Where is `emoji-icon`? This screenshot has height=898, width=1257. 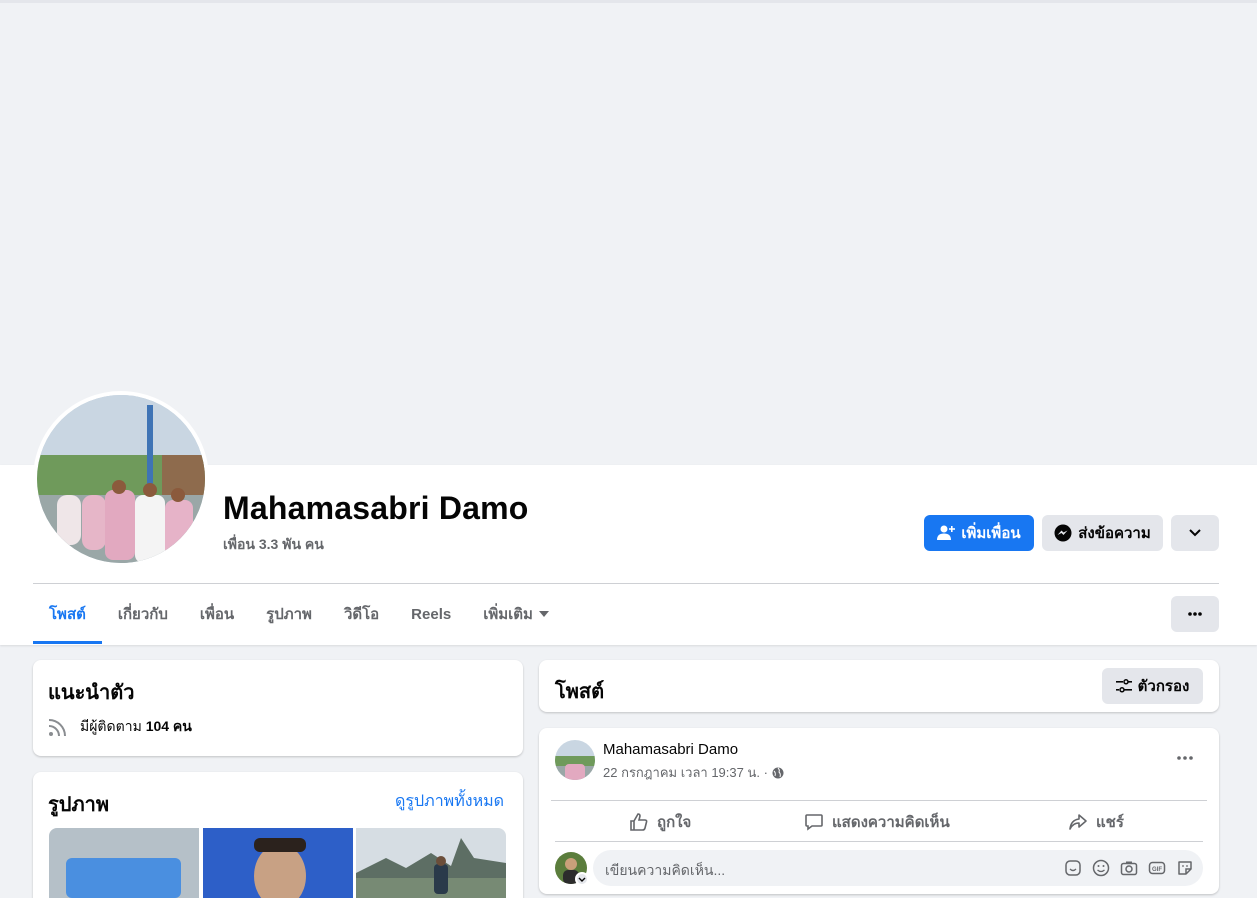
emoji-icon is located at coordinates (1101, 868).